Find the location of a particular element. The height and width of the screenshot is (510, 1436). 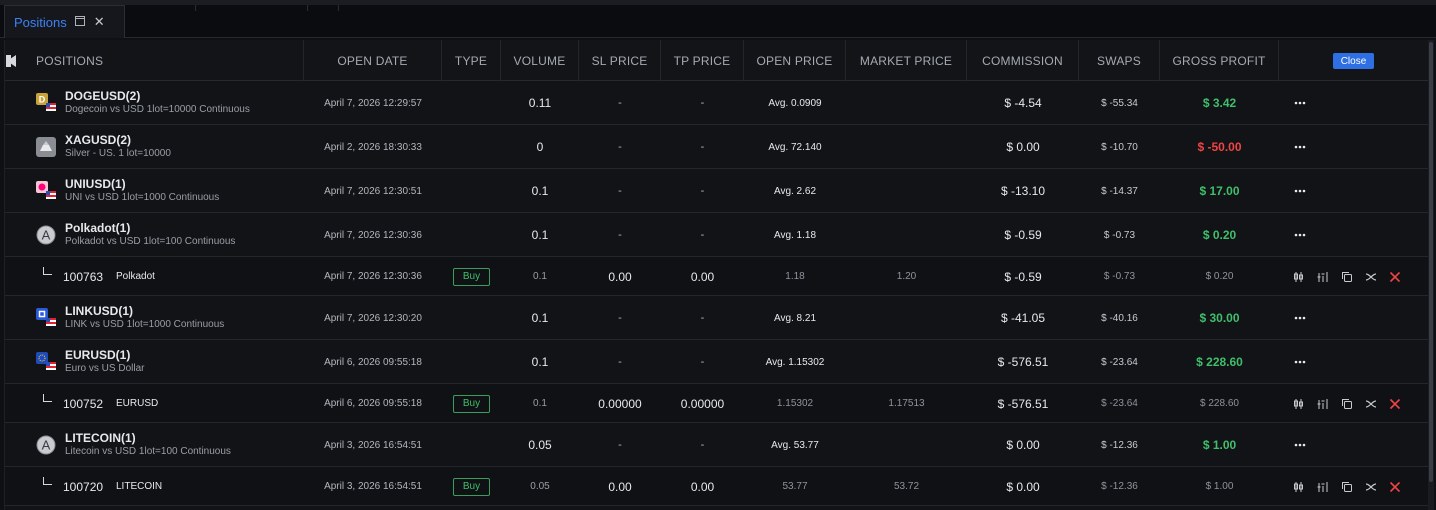

cell-wrap: $ 0.00 is located at coordinates (1023, 147).